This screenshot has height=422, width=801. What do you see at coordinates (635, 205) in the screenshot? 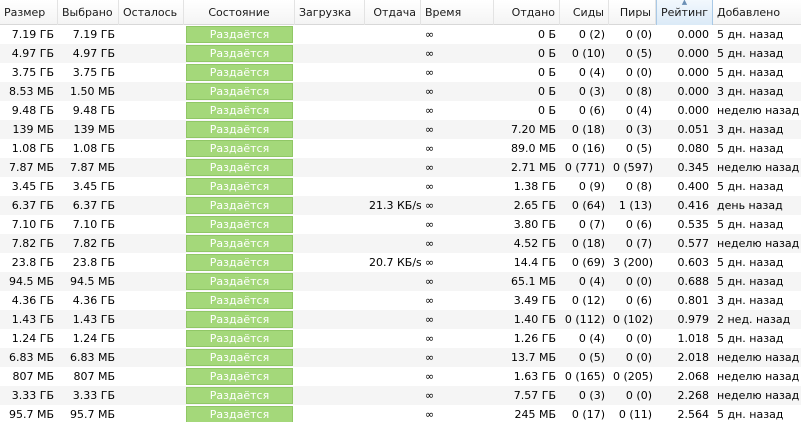
I see `cell-peers: 1 (13)` at bounding box center [635, 205].